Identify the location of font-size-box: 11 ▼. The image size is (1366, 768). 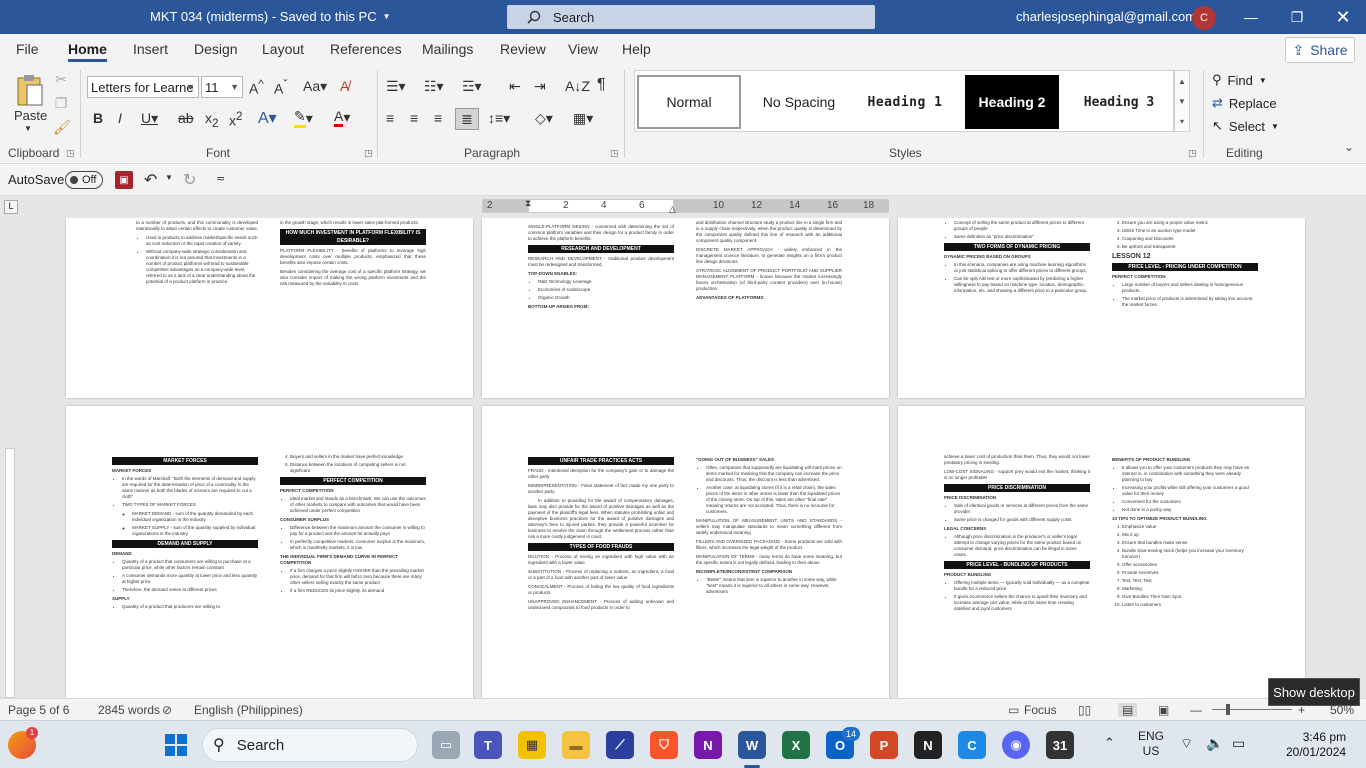
(222, 87).